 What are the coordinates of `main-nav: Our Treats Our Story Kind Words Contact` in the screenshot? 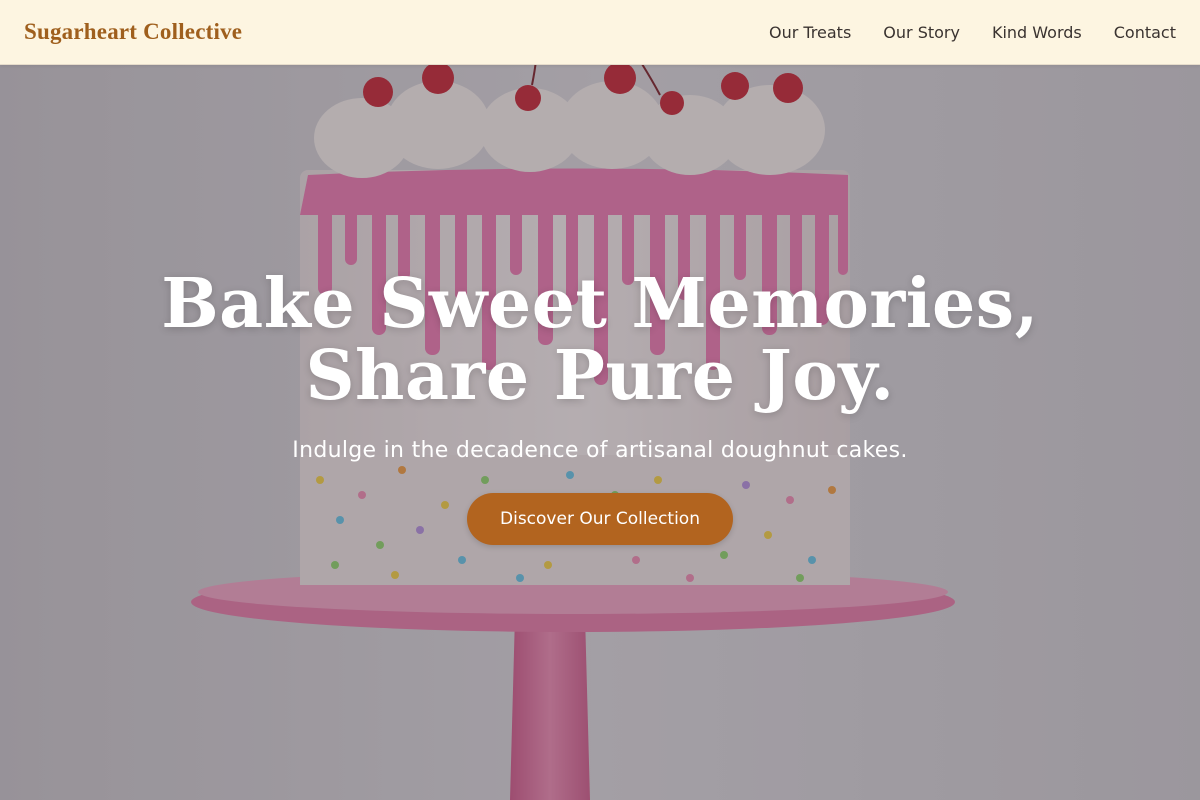 It's located at (956, 32).